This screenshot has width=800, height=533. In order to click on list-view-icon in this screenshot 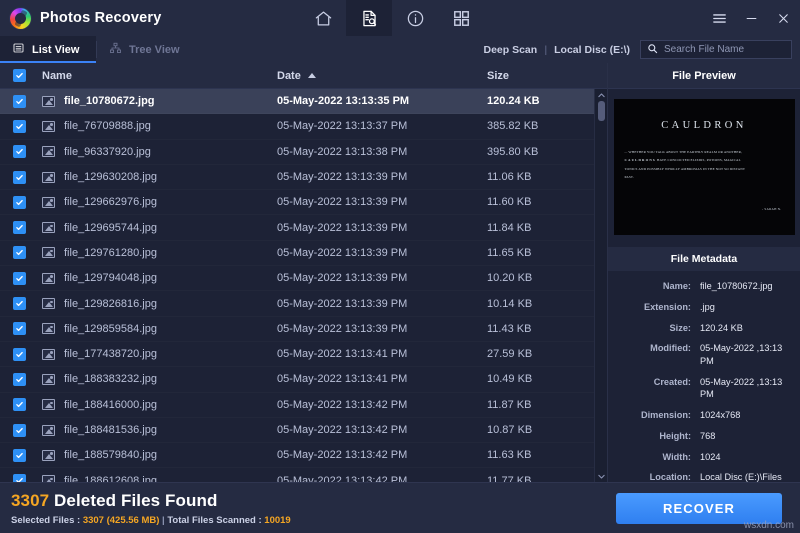, I will do `click(18, 49)`.